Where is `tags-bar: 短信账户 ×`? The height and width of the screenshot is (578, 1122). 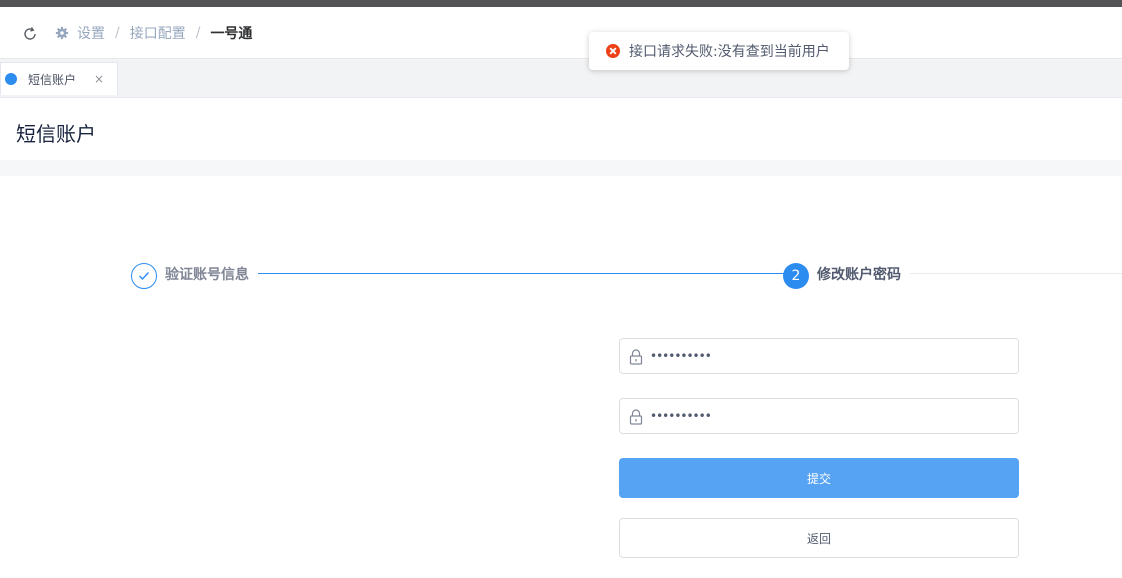 tags-bar: 短信账户 × is located at coordinates (561, 79).